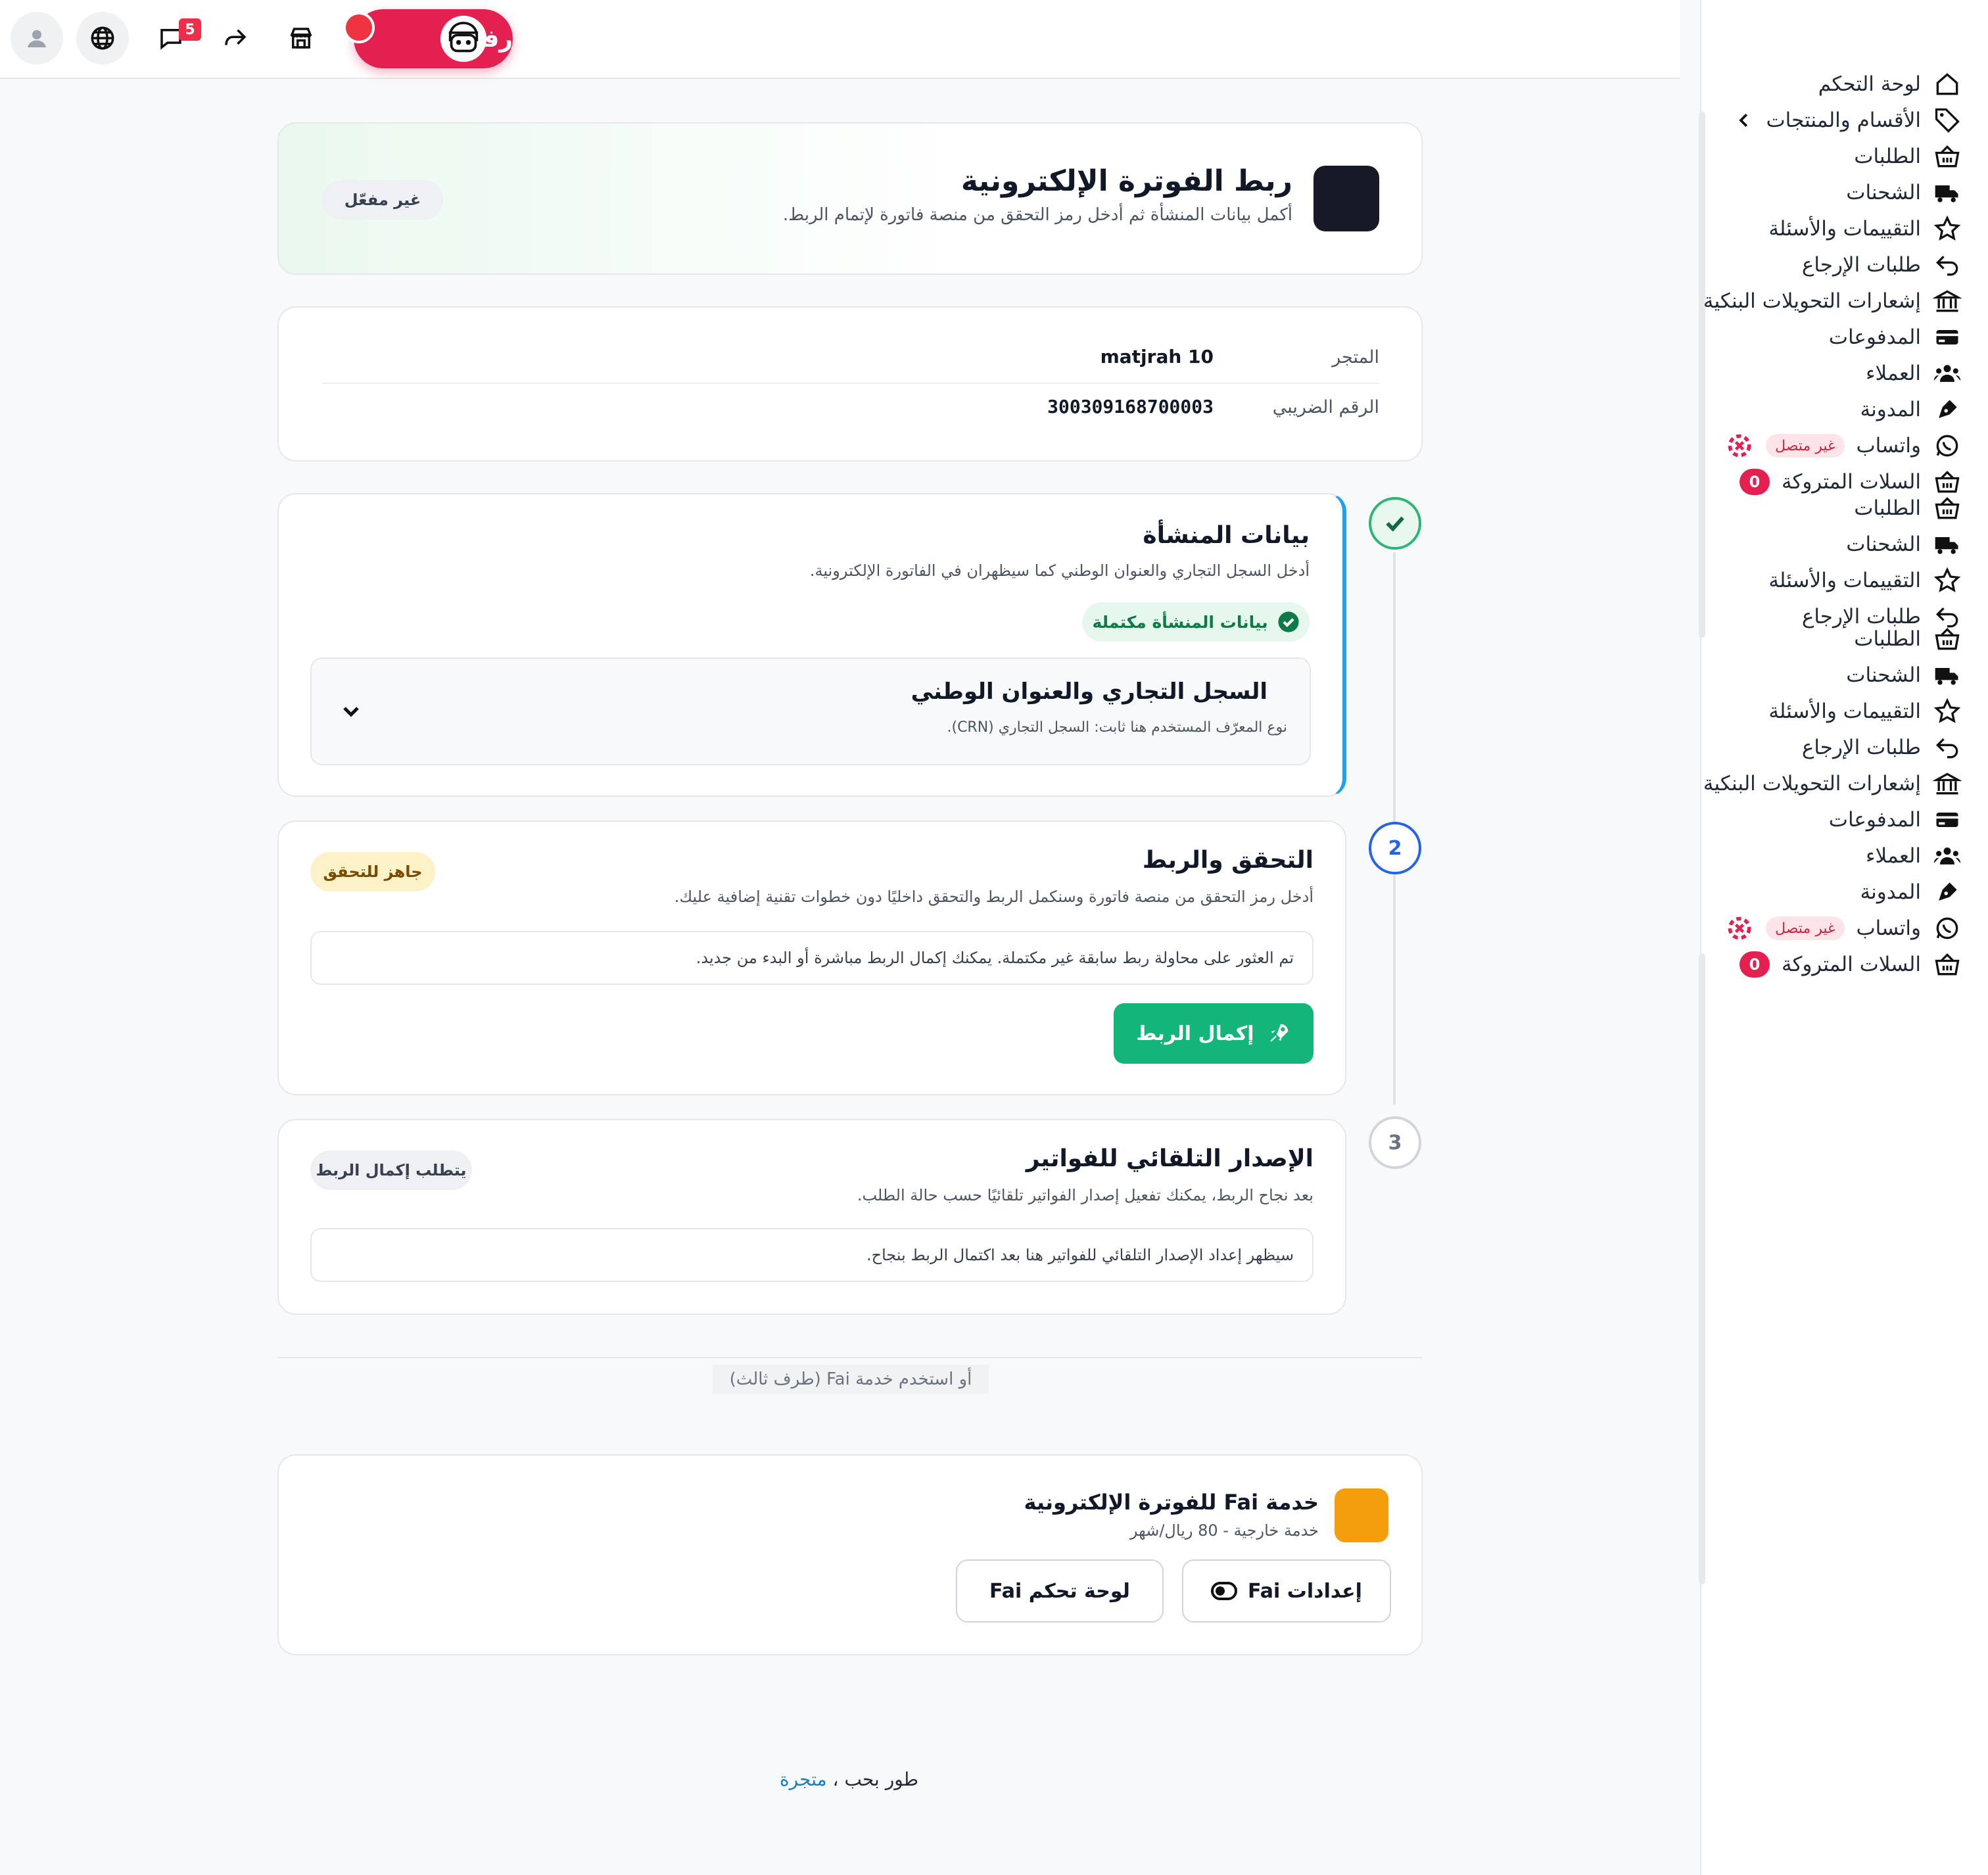 The width and height of the screenshot is (1988, 1875). What do you see at coordinates (373, 871) in the screenshot?
I see `step-2-status-badge: جاهز للتحقق` at bounding box center [373, 871].